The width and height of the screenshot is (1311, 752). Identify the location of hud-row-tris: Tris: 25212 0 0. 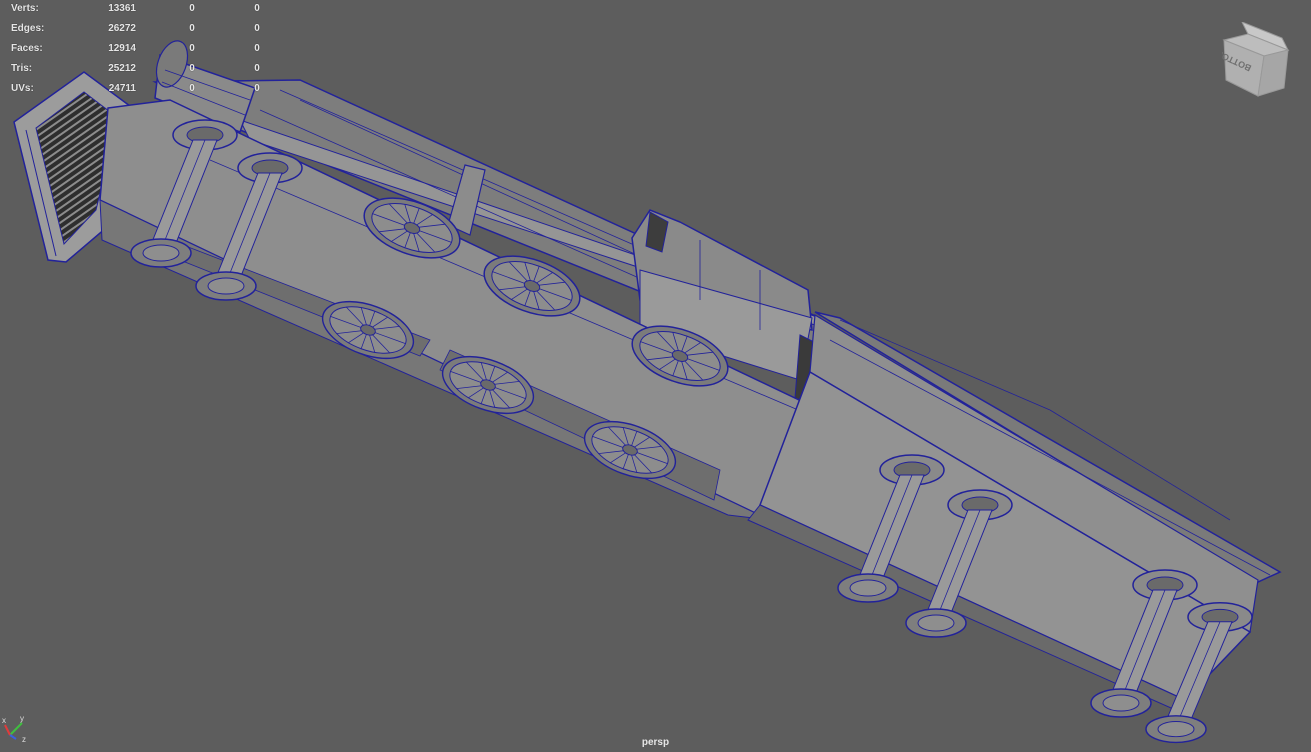
(141, 72).